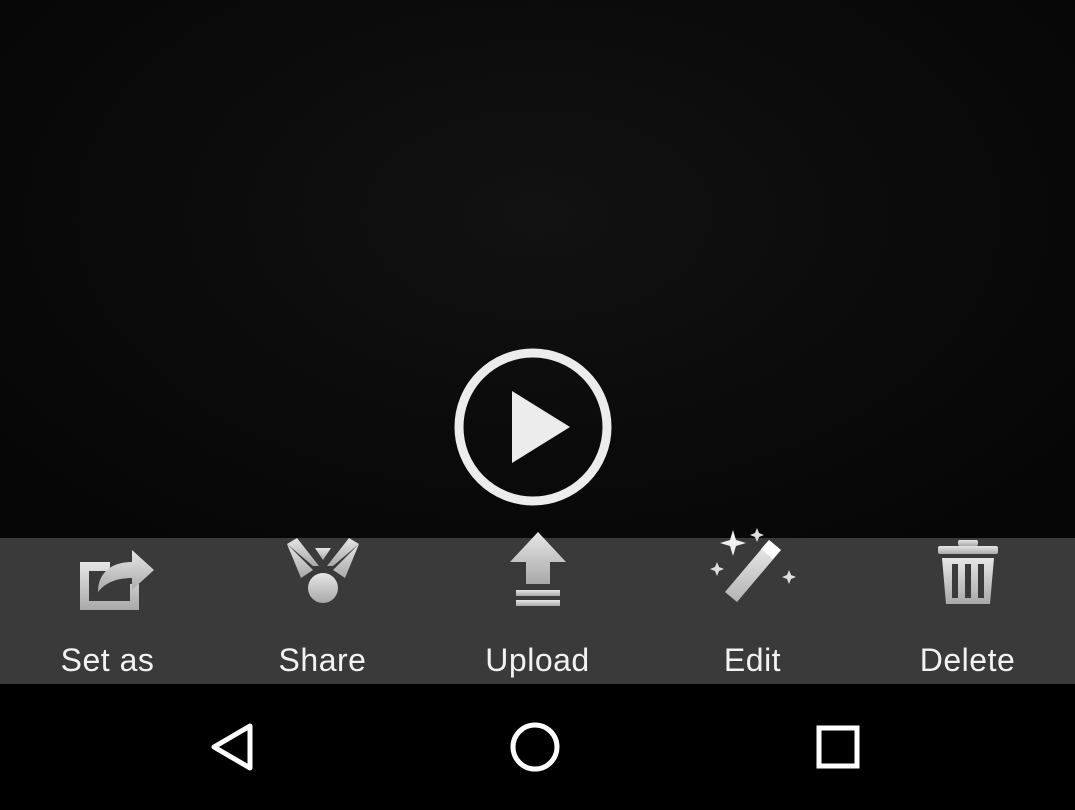 The height and width of the screenshot is (810, 1075). Describe the element at coordinates (322, 611) in the screenshot. I see `share-button: Share` at that location.